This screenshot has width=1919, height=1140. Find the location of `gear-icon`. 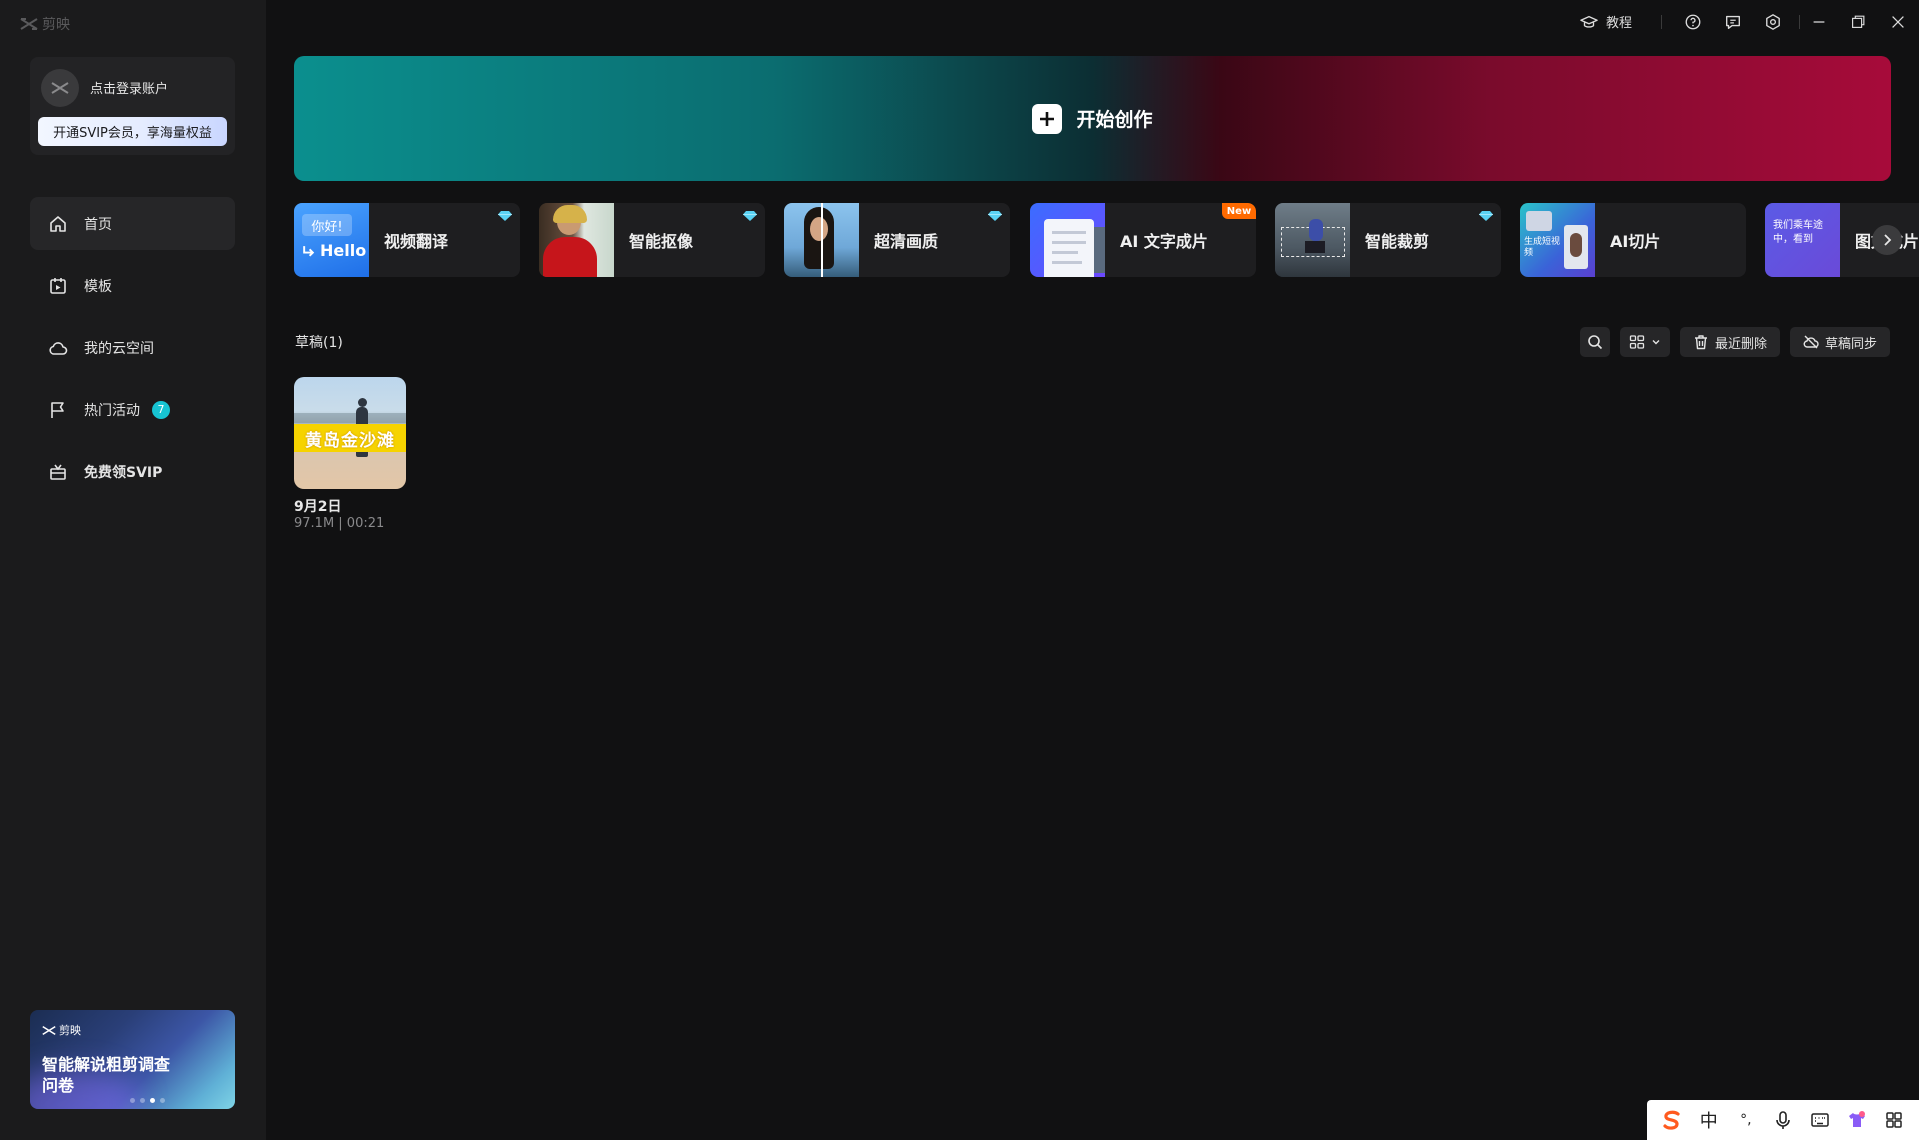

gear-icon is located at coordinates (1773, 22).